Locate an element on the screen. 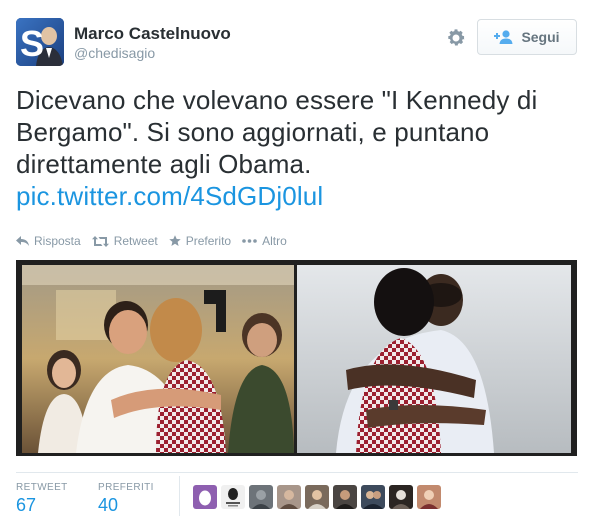 The image size is (594, 519). avatar-letter: S is located at coordinates (32, 43).